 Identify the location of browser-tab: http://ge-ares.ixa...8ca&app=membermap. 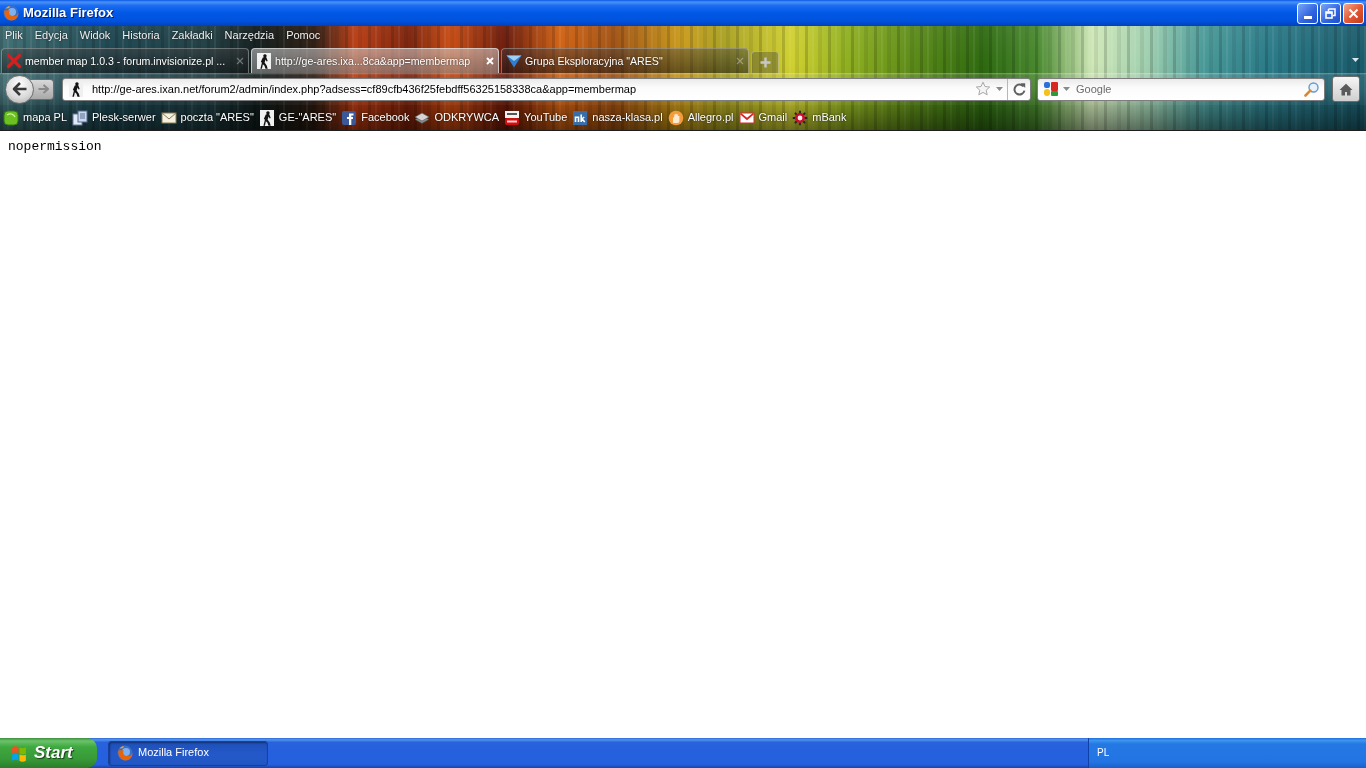
(375, 60).